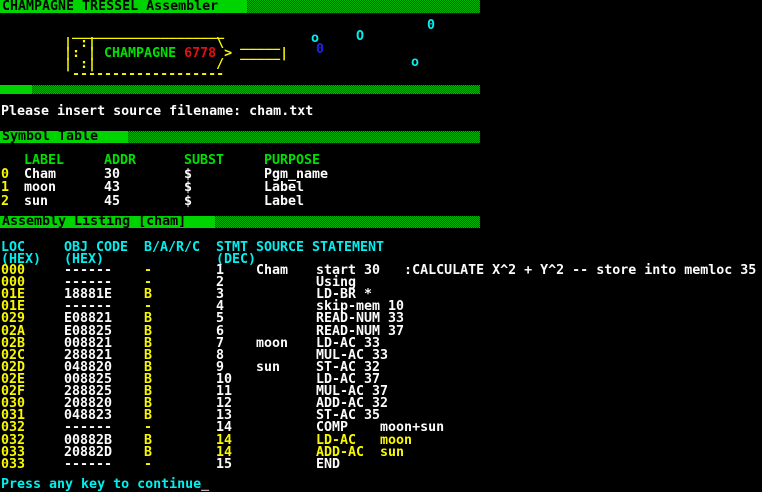 The width and height of the screenshot is (762, 492). Describe the element at coordinates (360, 36) in the screenshot. I see `bubble-icon: O` at that location.